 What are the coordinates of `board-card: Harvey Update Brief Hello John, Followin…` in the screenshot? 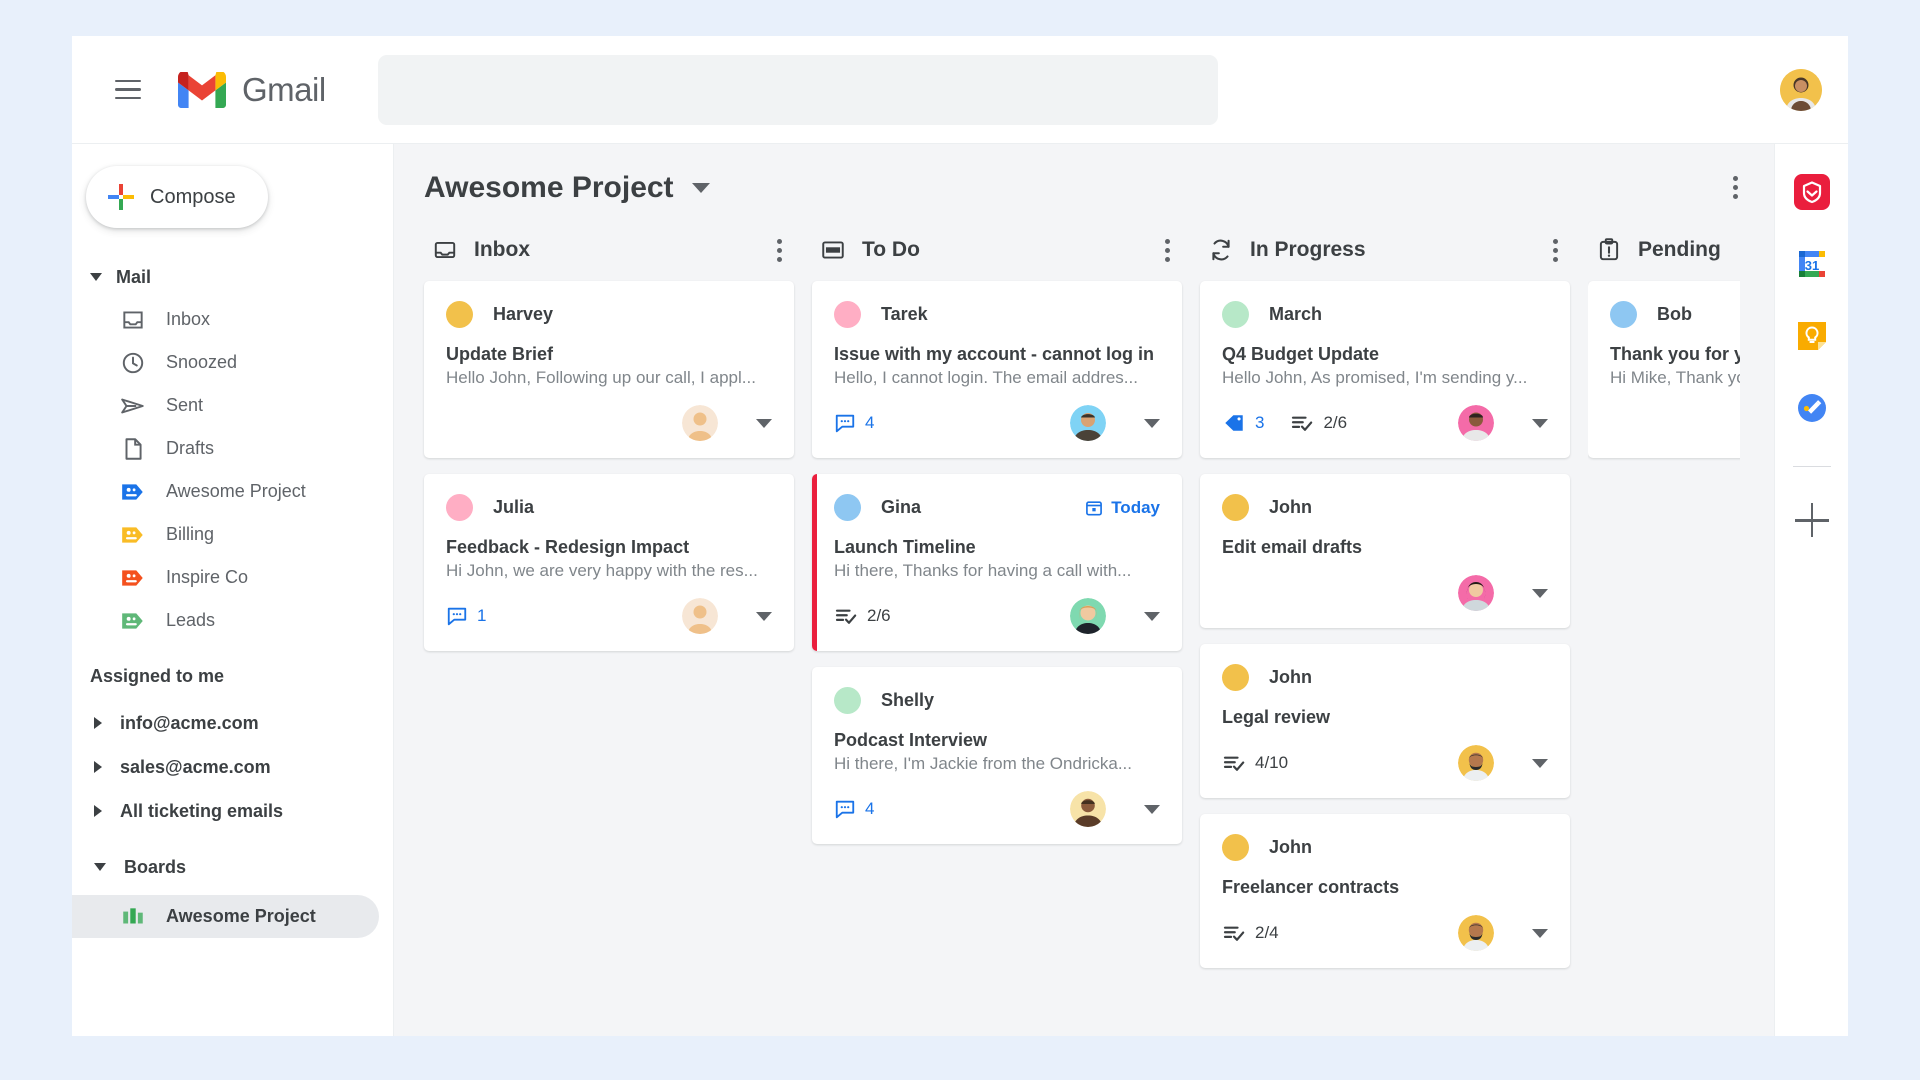 It's located at (609, 369).